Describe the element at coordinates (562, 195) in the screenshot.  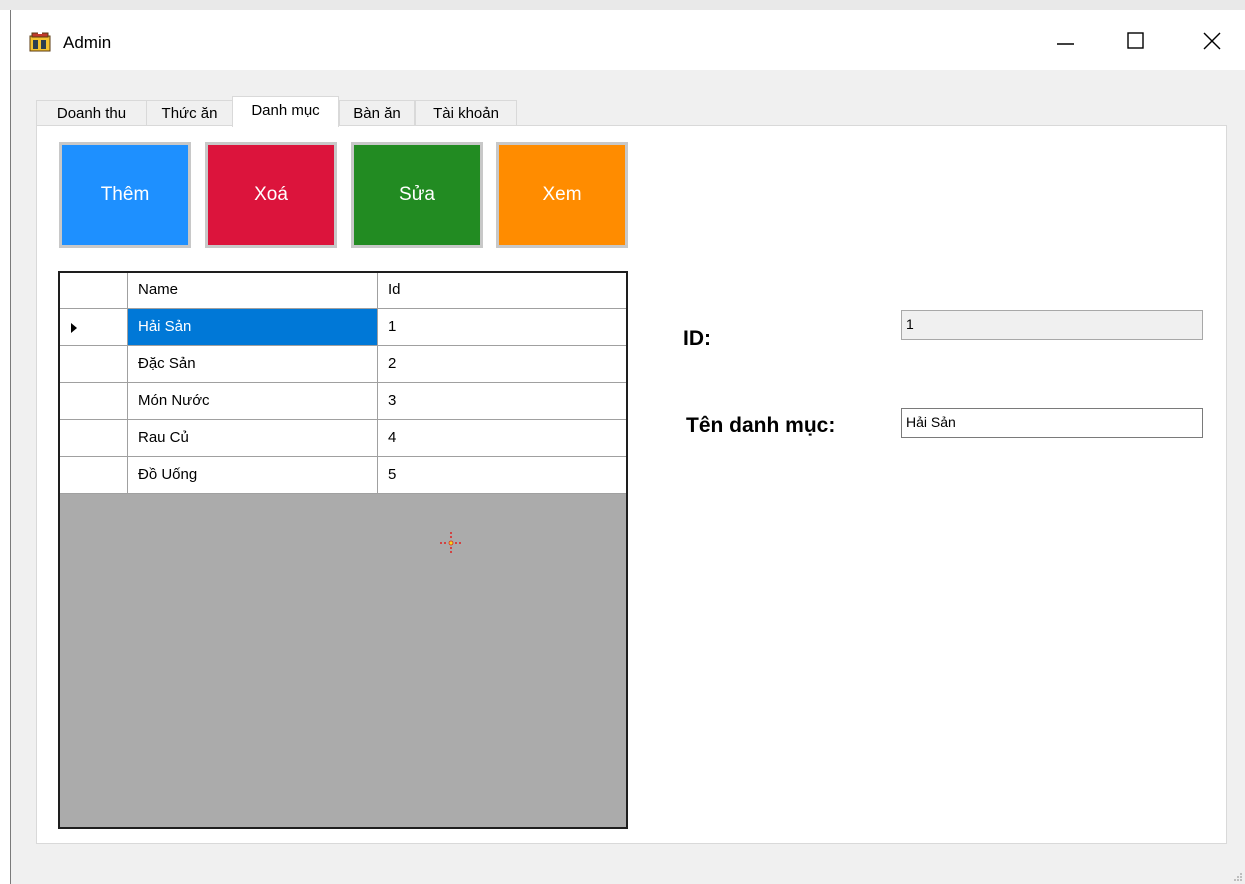
I see `xem-button: Xem` at that location.